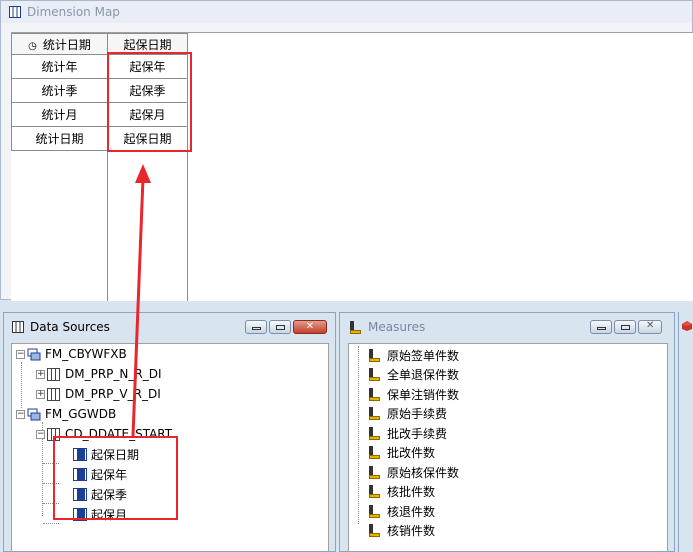  I want to click on tree-item-table: + DM_PRP_V_R_DI, so click(98, 394).